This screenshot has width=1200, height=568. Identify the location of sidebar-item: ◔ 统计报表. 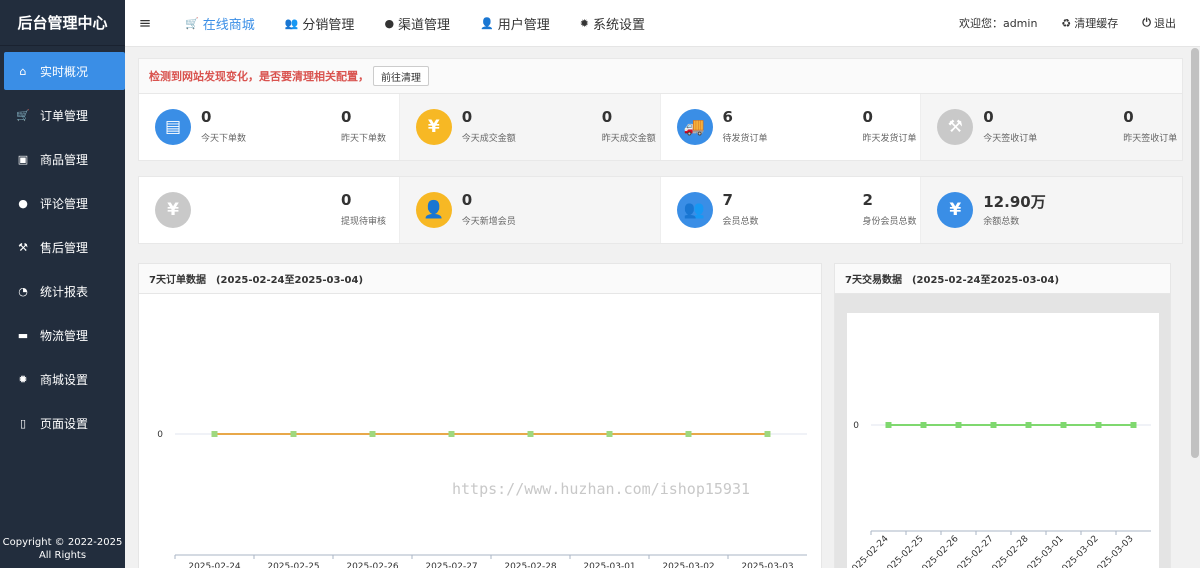
(64, 291).